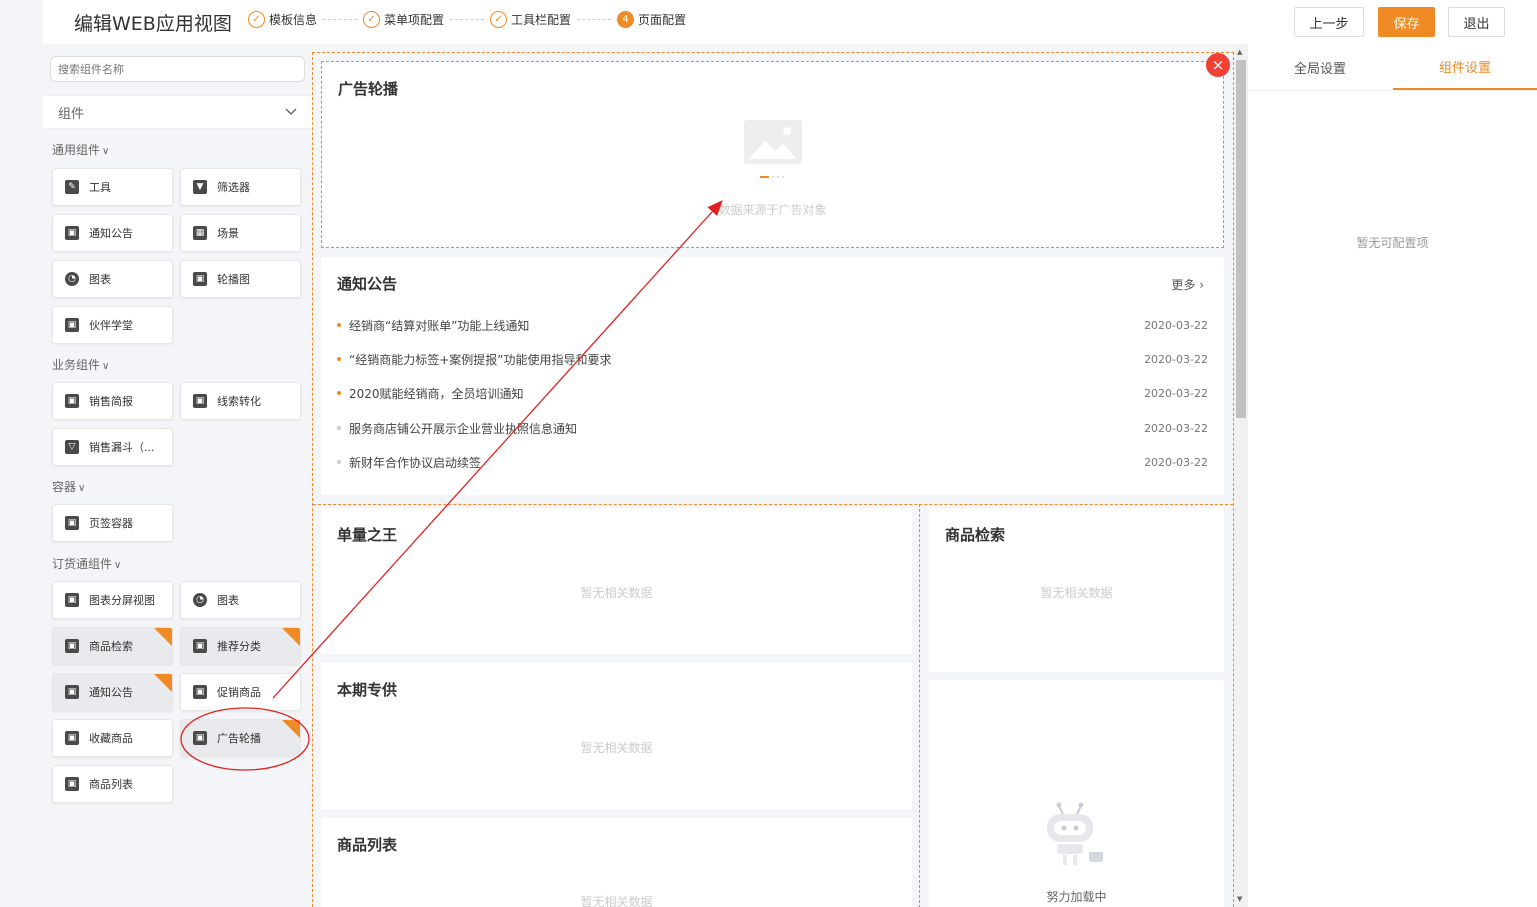  What do you see at coordinates (240, 401) in the screenshot?
I see `component-lead-conversion: ▣ 线索转化` at bounding box center [240, 401].